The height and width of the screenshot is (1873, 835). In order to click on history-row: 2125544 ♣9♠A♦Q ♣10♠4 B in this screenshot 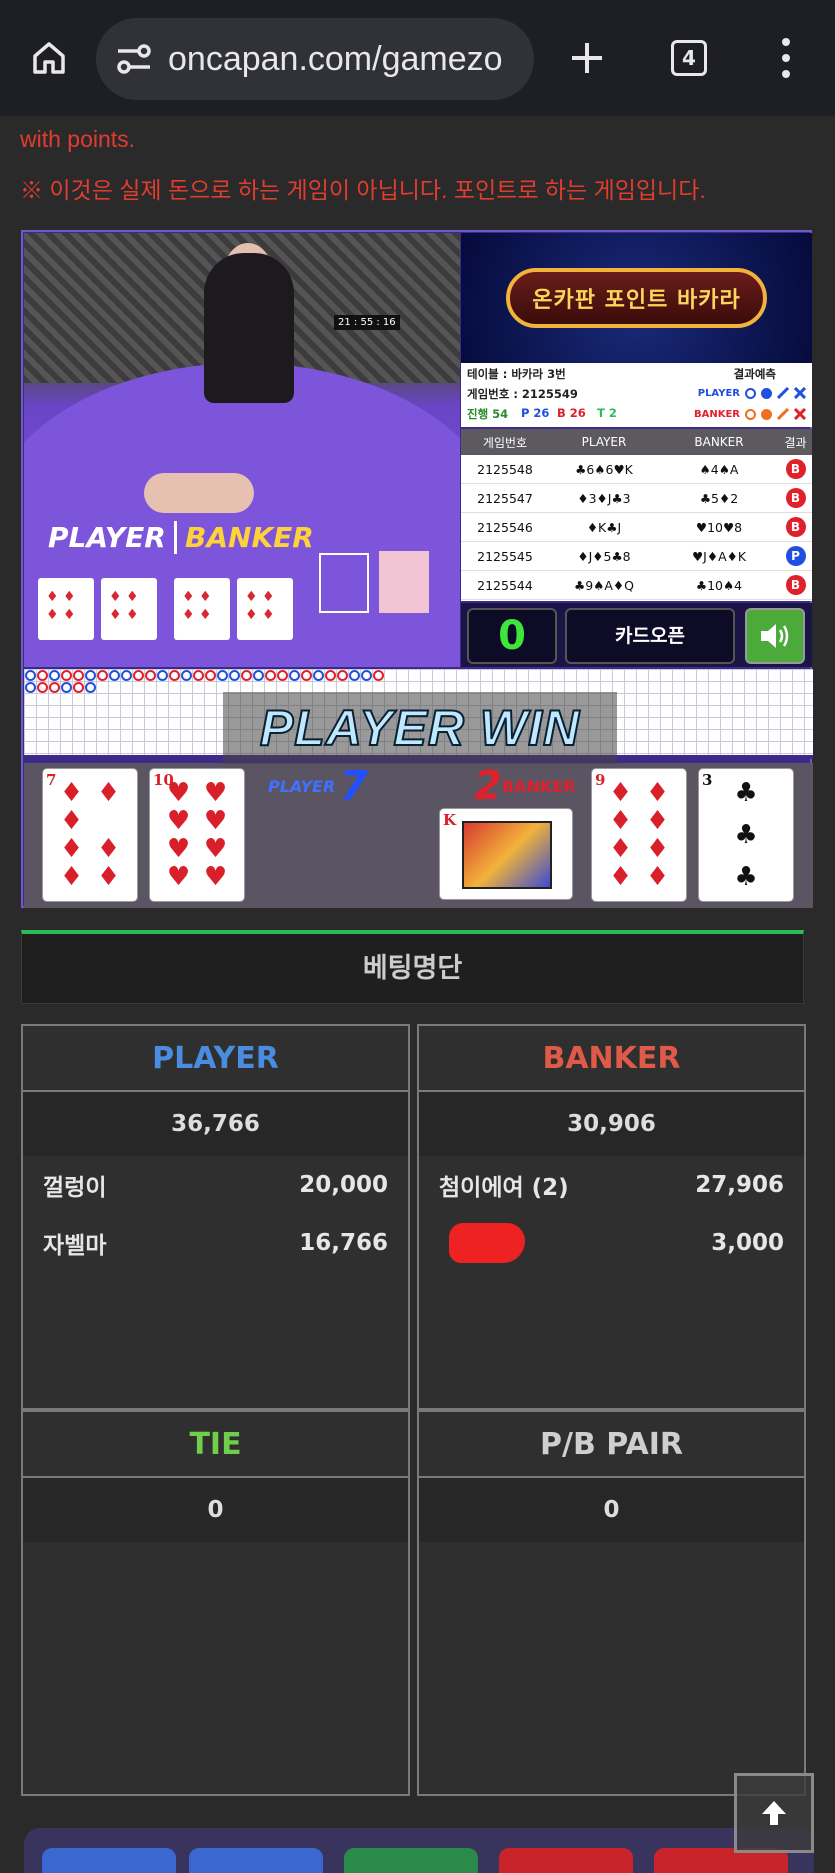, I will do `click(636, 585)`.